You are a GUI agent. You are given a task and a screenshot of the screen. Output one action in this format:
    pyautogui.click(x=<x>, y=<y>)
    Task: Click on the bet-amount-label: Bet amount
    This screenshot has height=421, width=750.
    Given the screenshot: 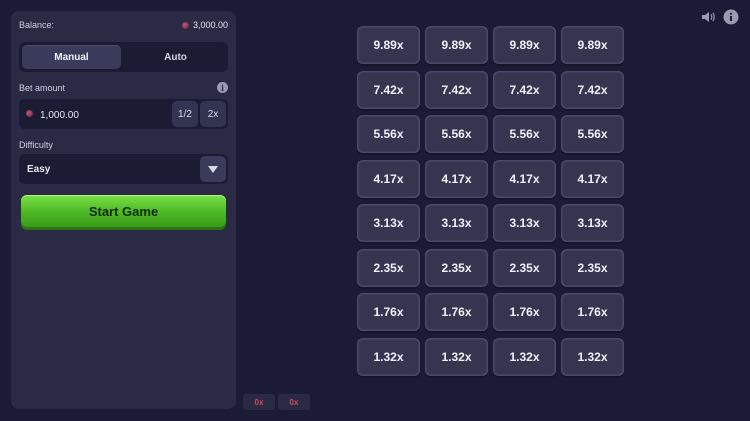 What is the action you would take?
    pyautogui.click(x=42, y=88)
    